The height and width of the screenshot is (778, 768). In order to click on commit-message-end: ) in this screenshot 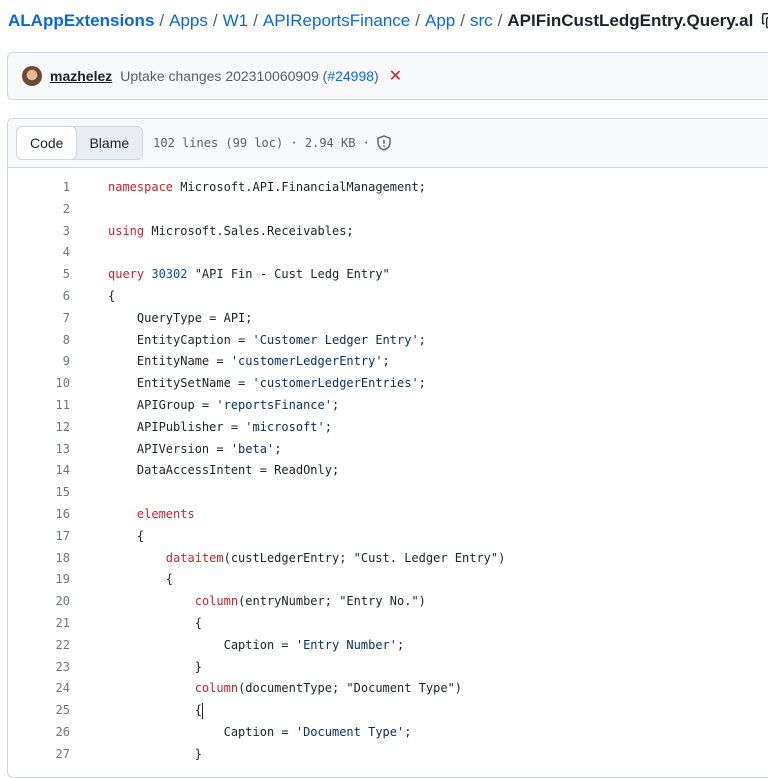, I will do `click(376, 76)`.